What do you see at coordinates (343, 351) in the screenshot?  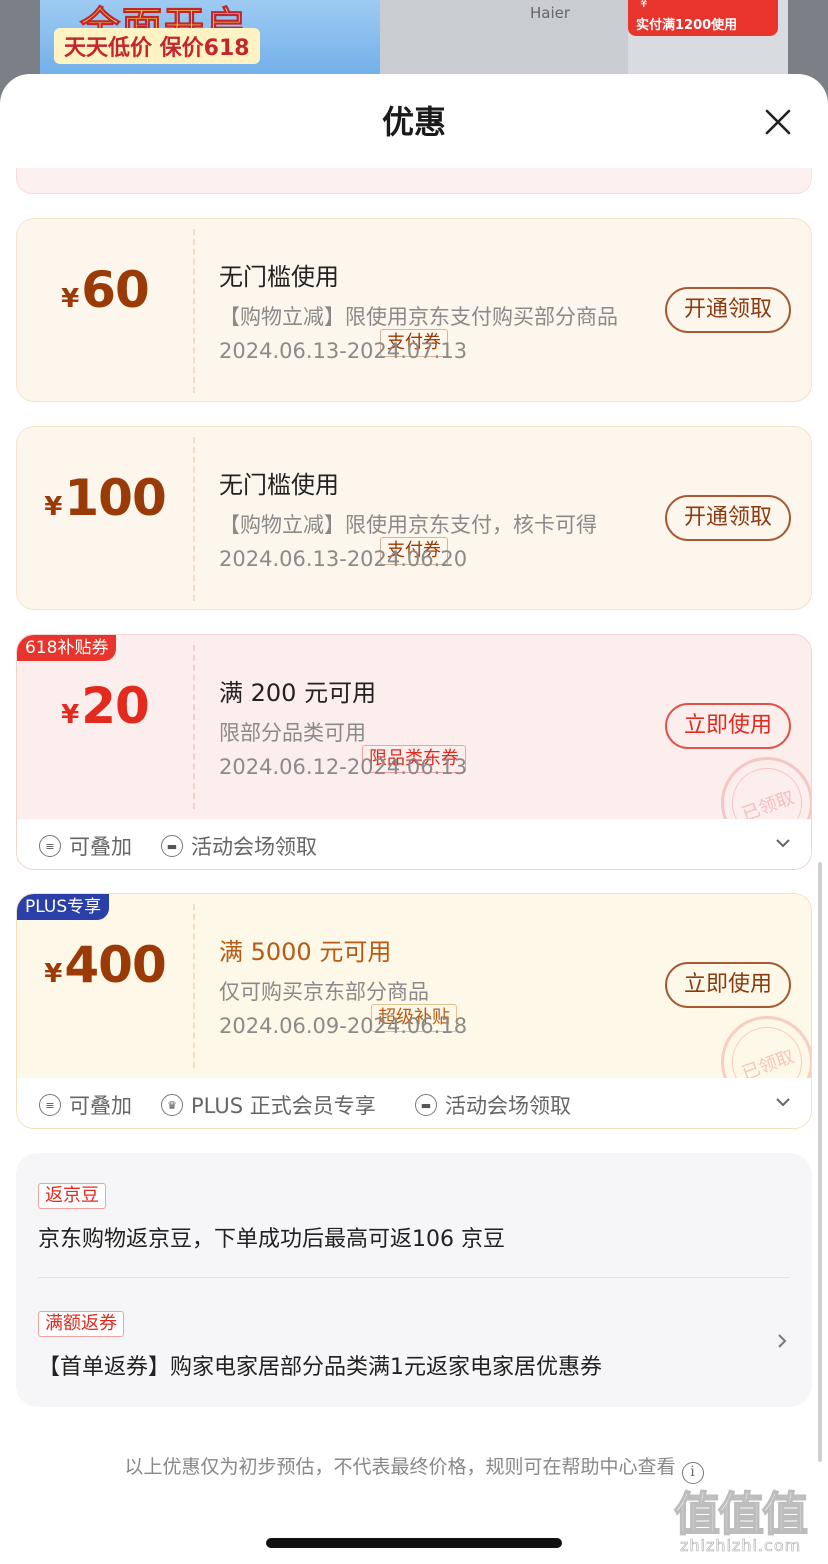 I see `coupon-validity: 2024.06.13-2024.07.13` at bounding box center [343, 351].